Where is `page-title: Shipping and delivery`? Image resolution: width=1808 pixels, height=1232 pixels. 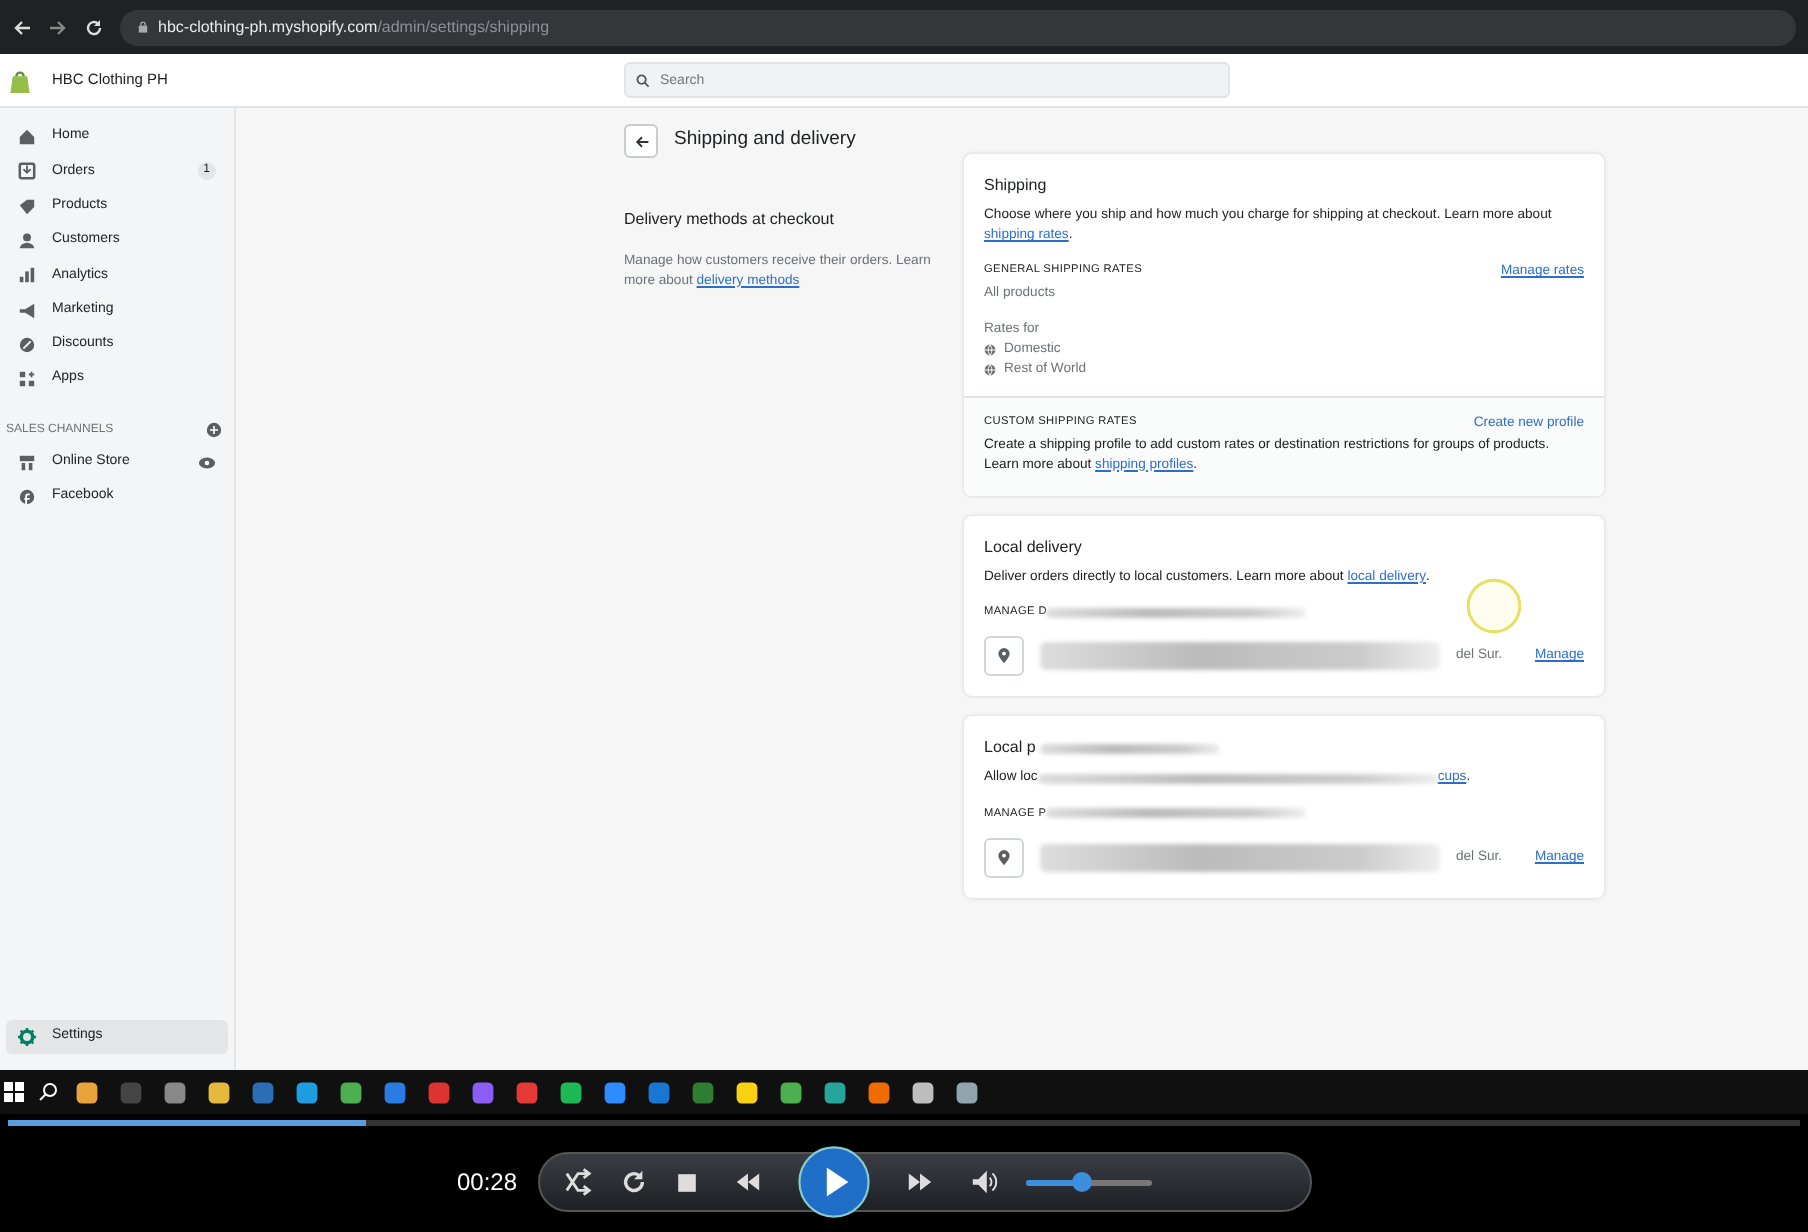 page-title: Shipping and delivery is located at coordinates (765, 140).